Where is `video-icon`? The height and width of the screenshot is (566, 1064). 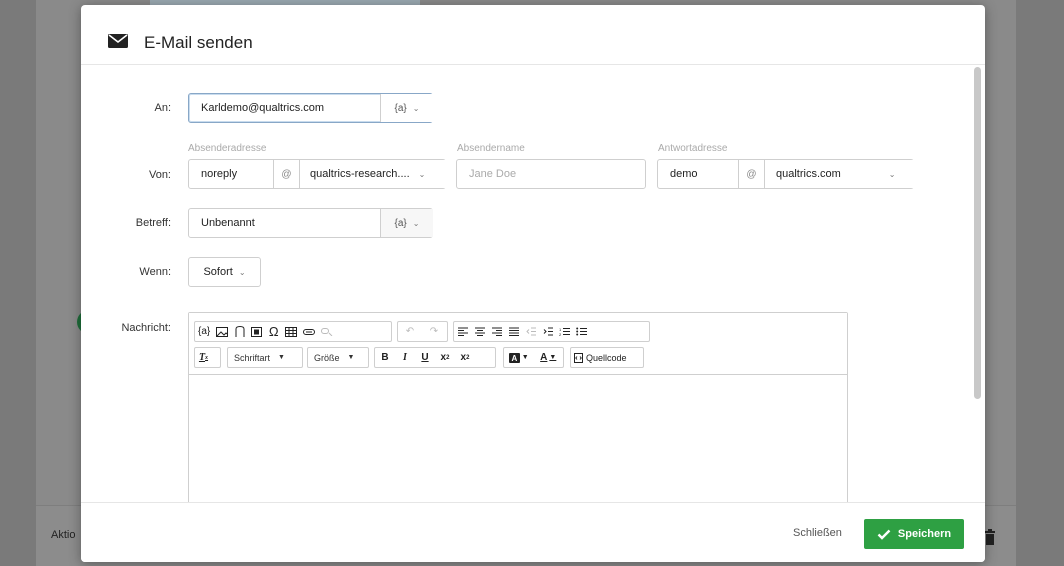
video-icon is located at coordinates (256, 331).